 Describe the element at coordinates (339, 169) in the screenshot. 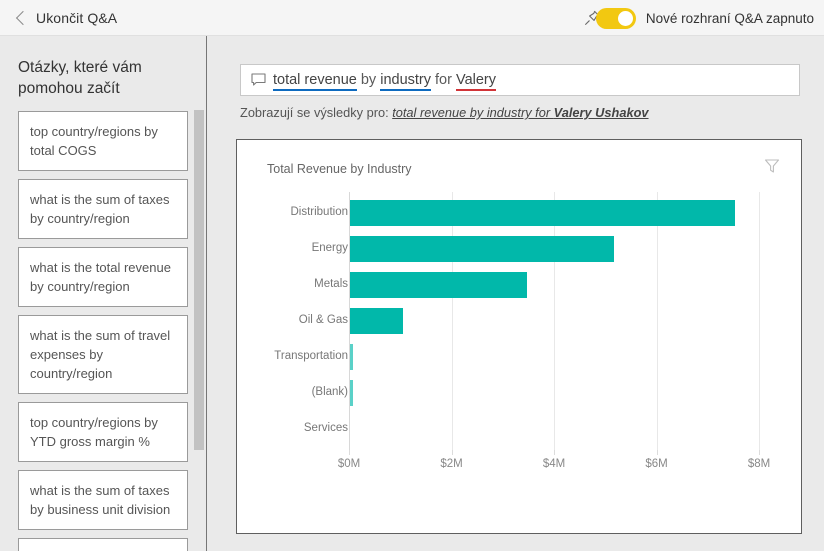

I see `chart-title: Total Revenue by Industry` at that location.